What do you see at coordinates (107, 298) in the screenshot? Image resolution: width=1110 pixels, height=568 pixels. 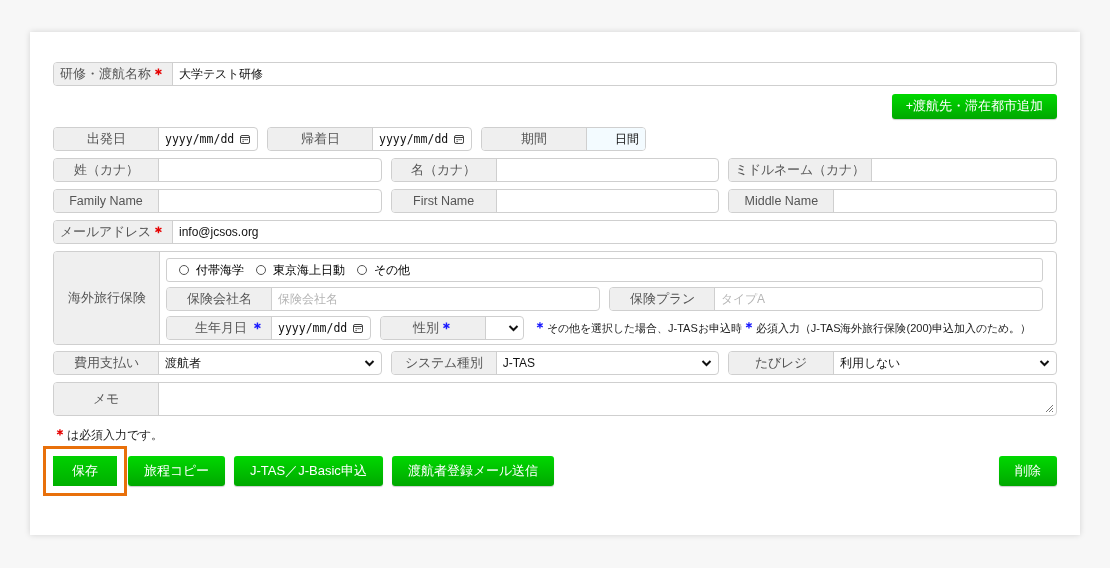 I see `field-label: 海外旅行保険` at bounding box center [107, 298].